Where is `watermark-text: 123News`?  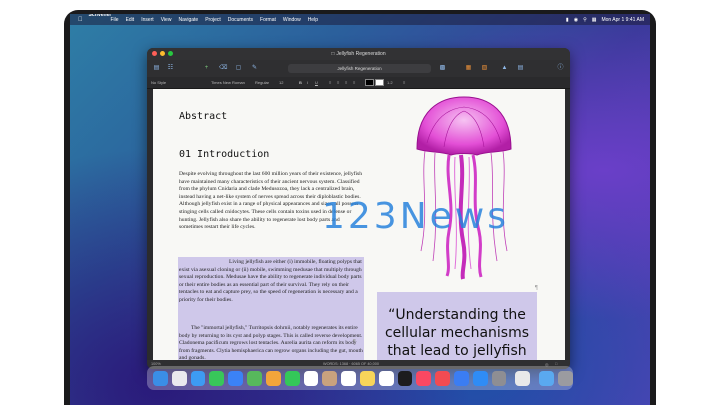
watermark-text: 123News is located at coordinates (415, 216).